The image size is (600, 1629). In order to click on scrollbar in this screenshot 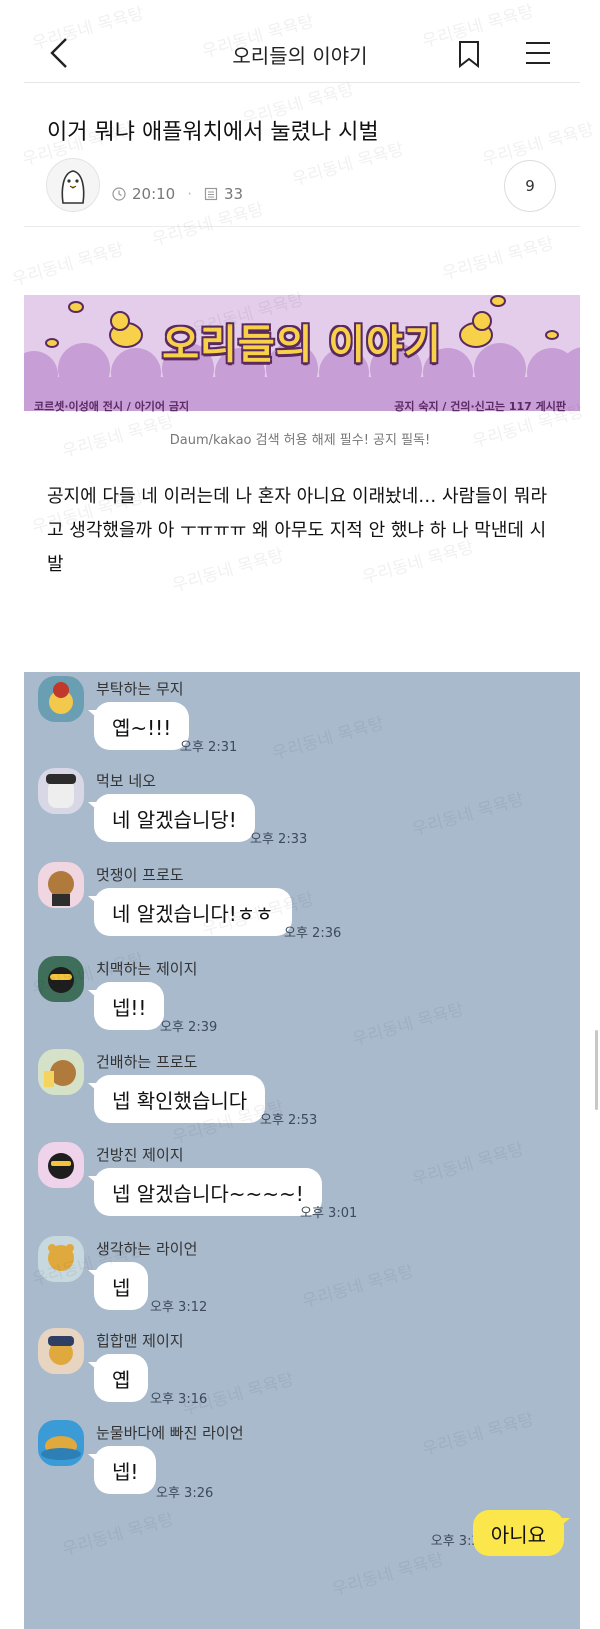, I will do `click(596, 1070)`.